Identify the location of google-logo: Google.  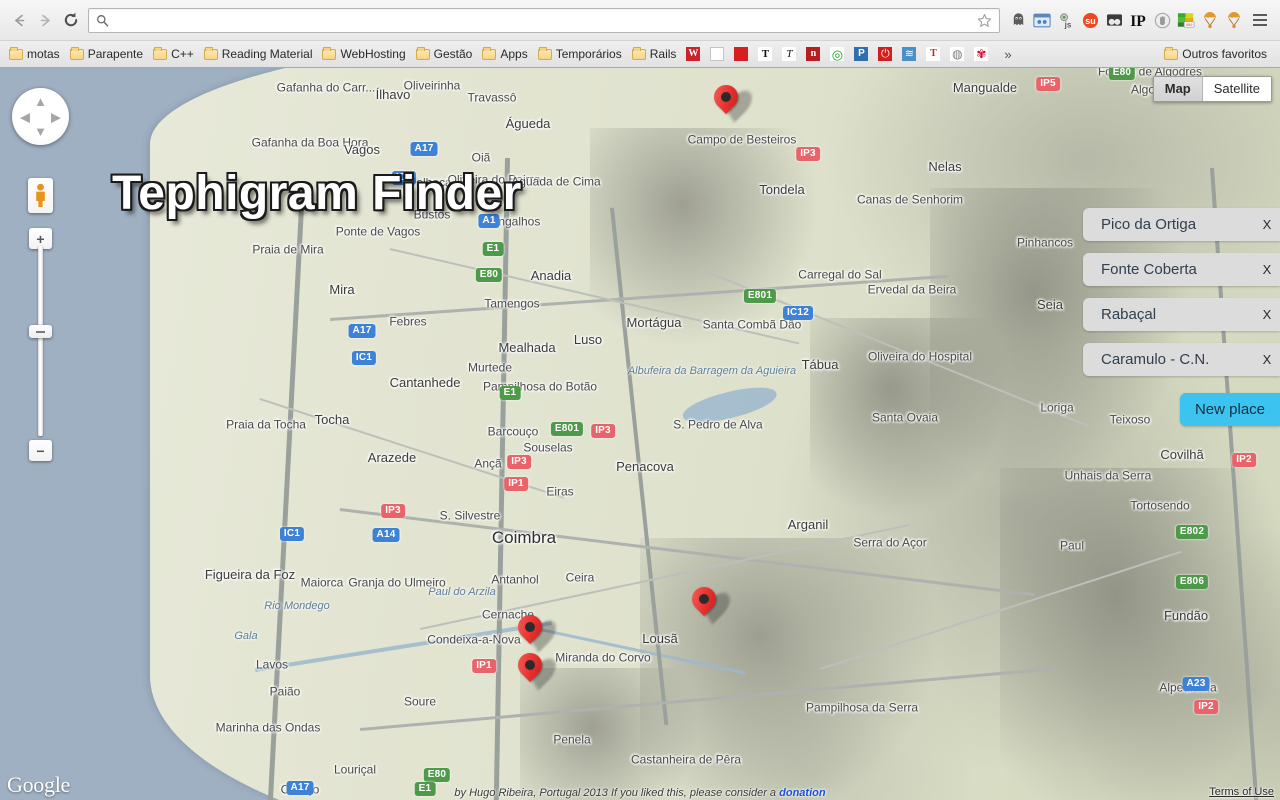
(38, 784).